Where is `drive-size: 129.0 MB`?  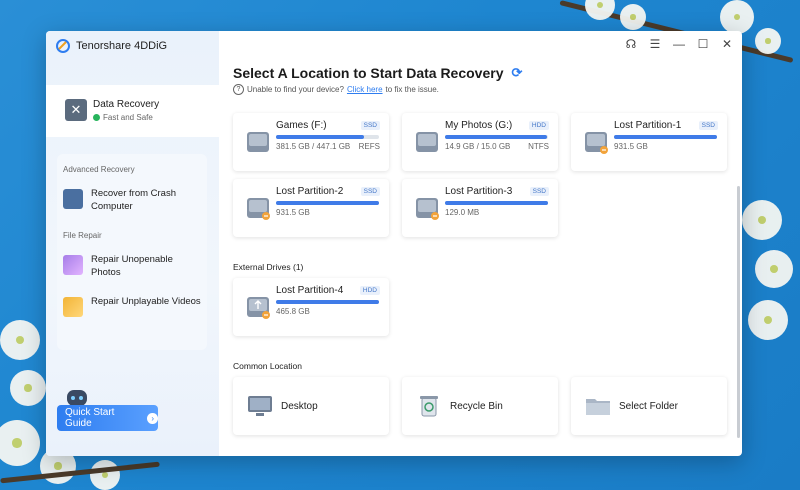
drive-size: 129.0 MB is located at coordinates (462, 212).